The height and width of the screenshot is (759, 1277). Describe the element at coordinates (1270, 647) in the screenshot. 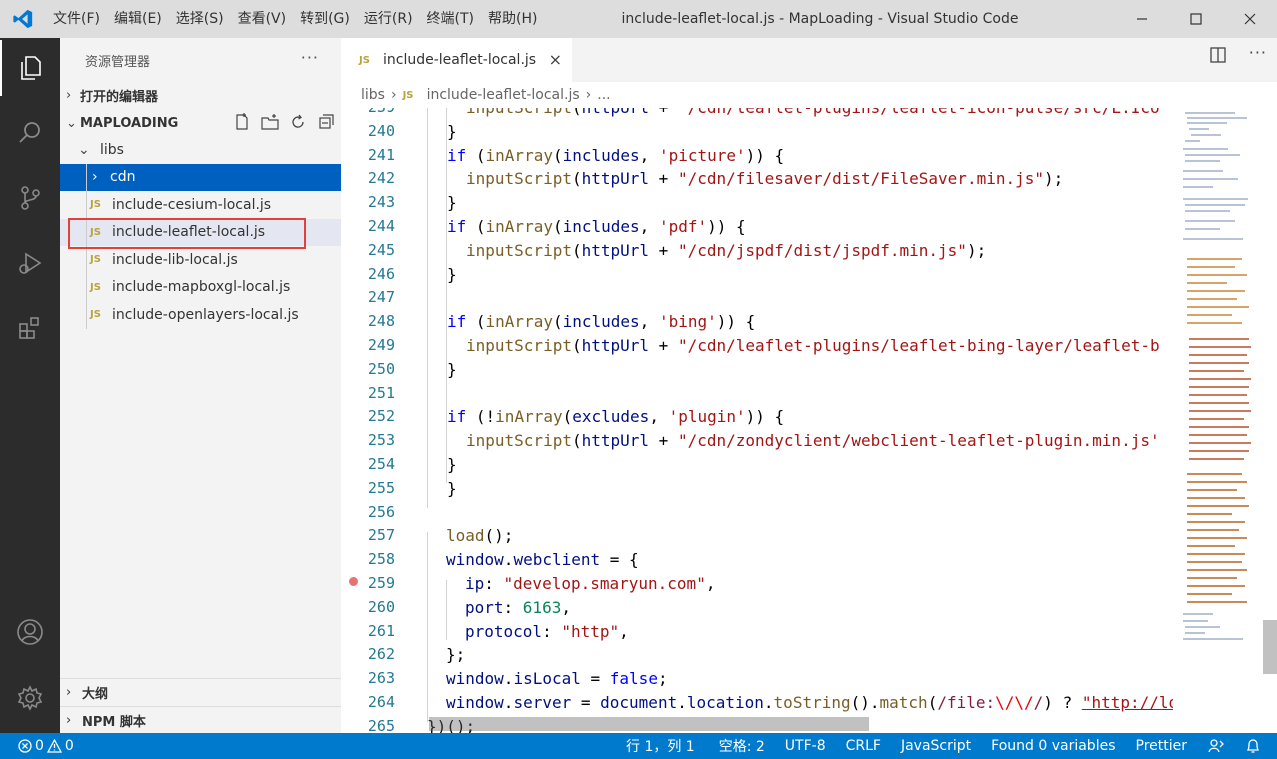

I see `vertical-scrollbar` at that location.